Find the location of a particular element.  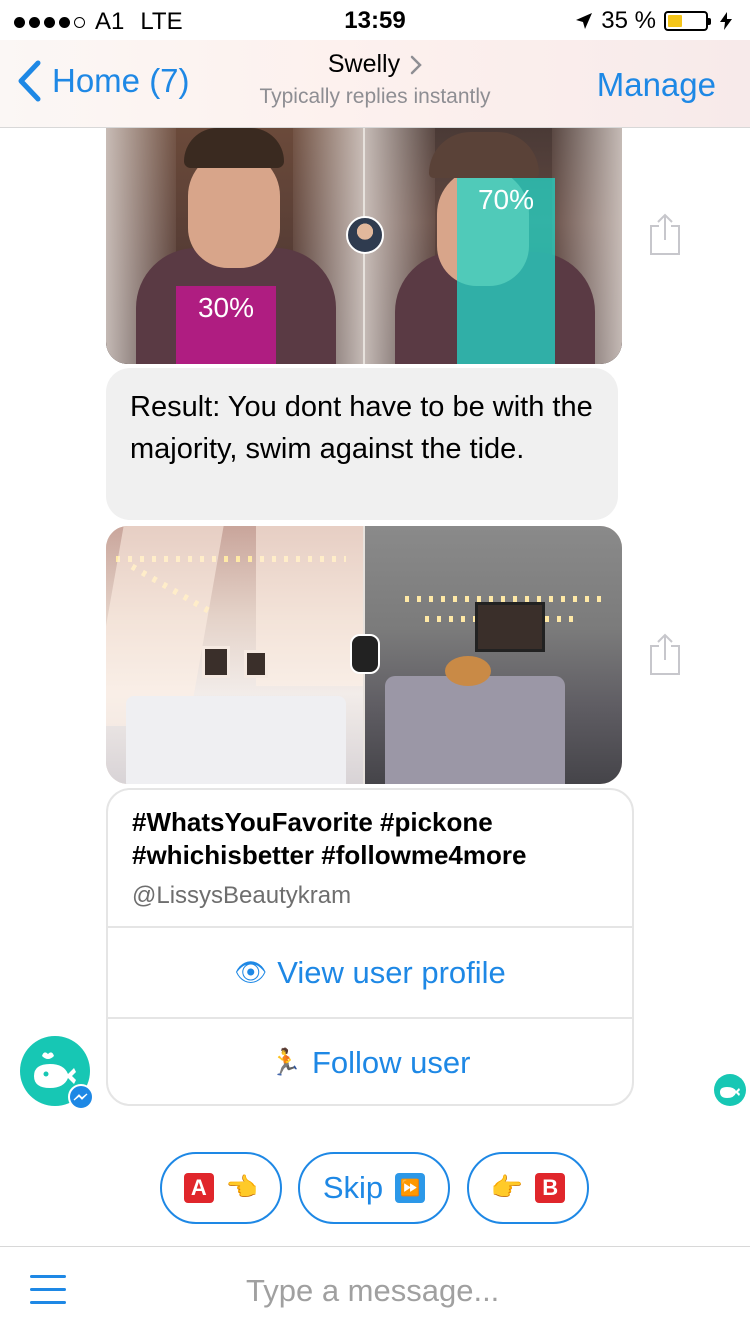

eye-icon: 👁 is located at coordinates (251, 972).